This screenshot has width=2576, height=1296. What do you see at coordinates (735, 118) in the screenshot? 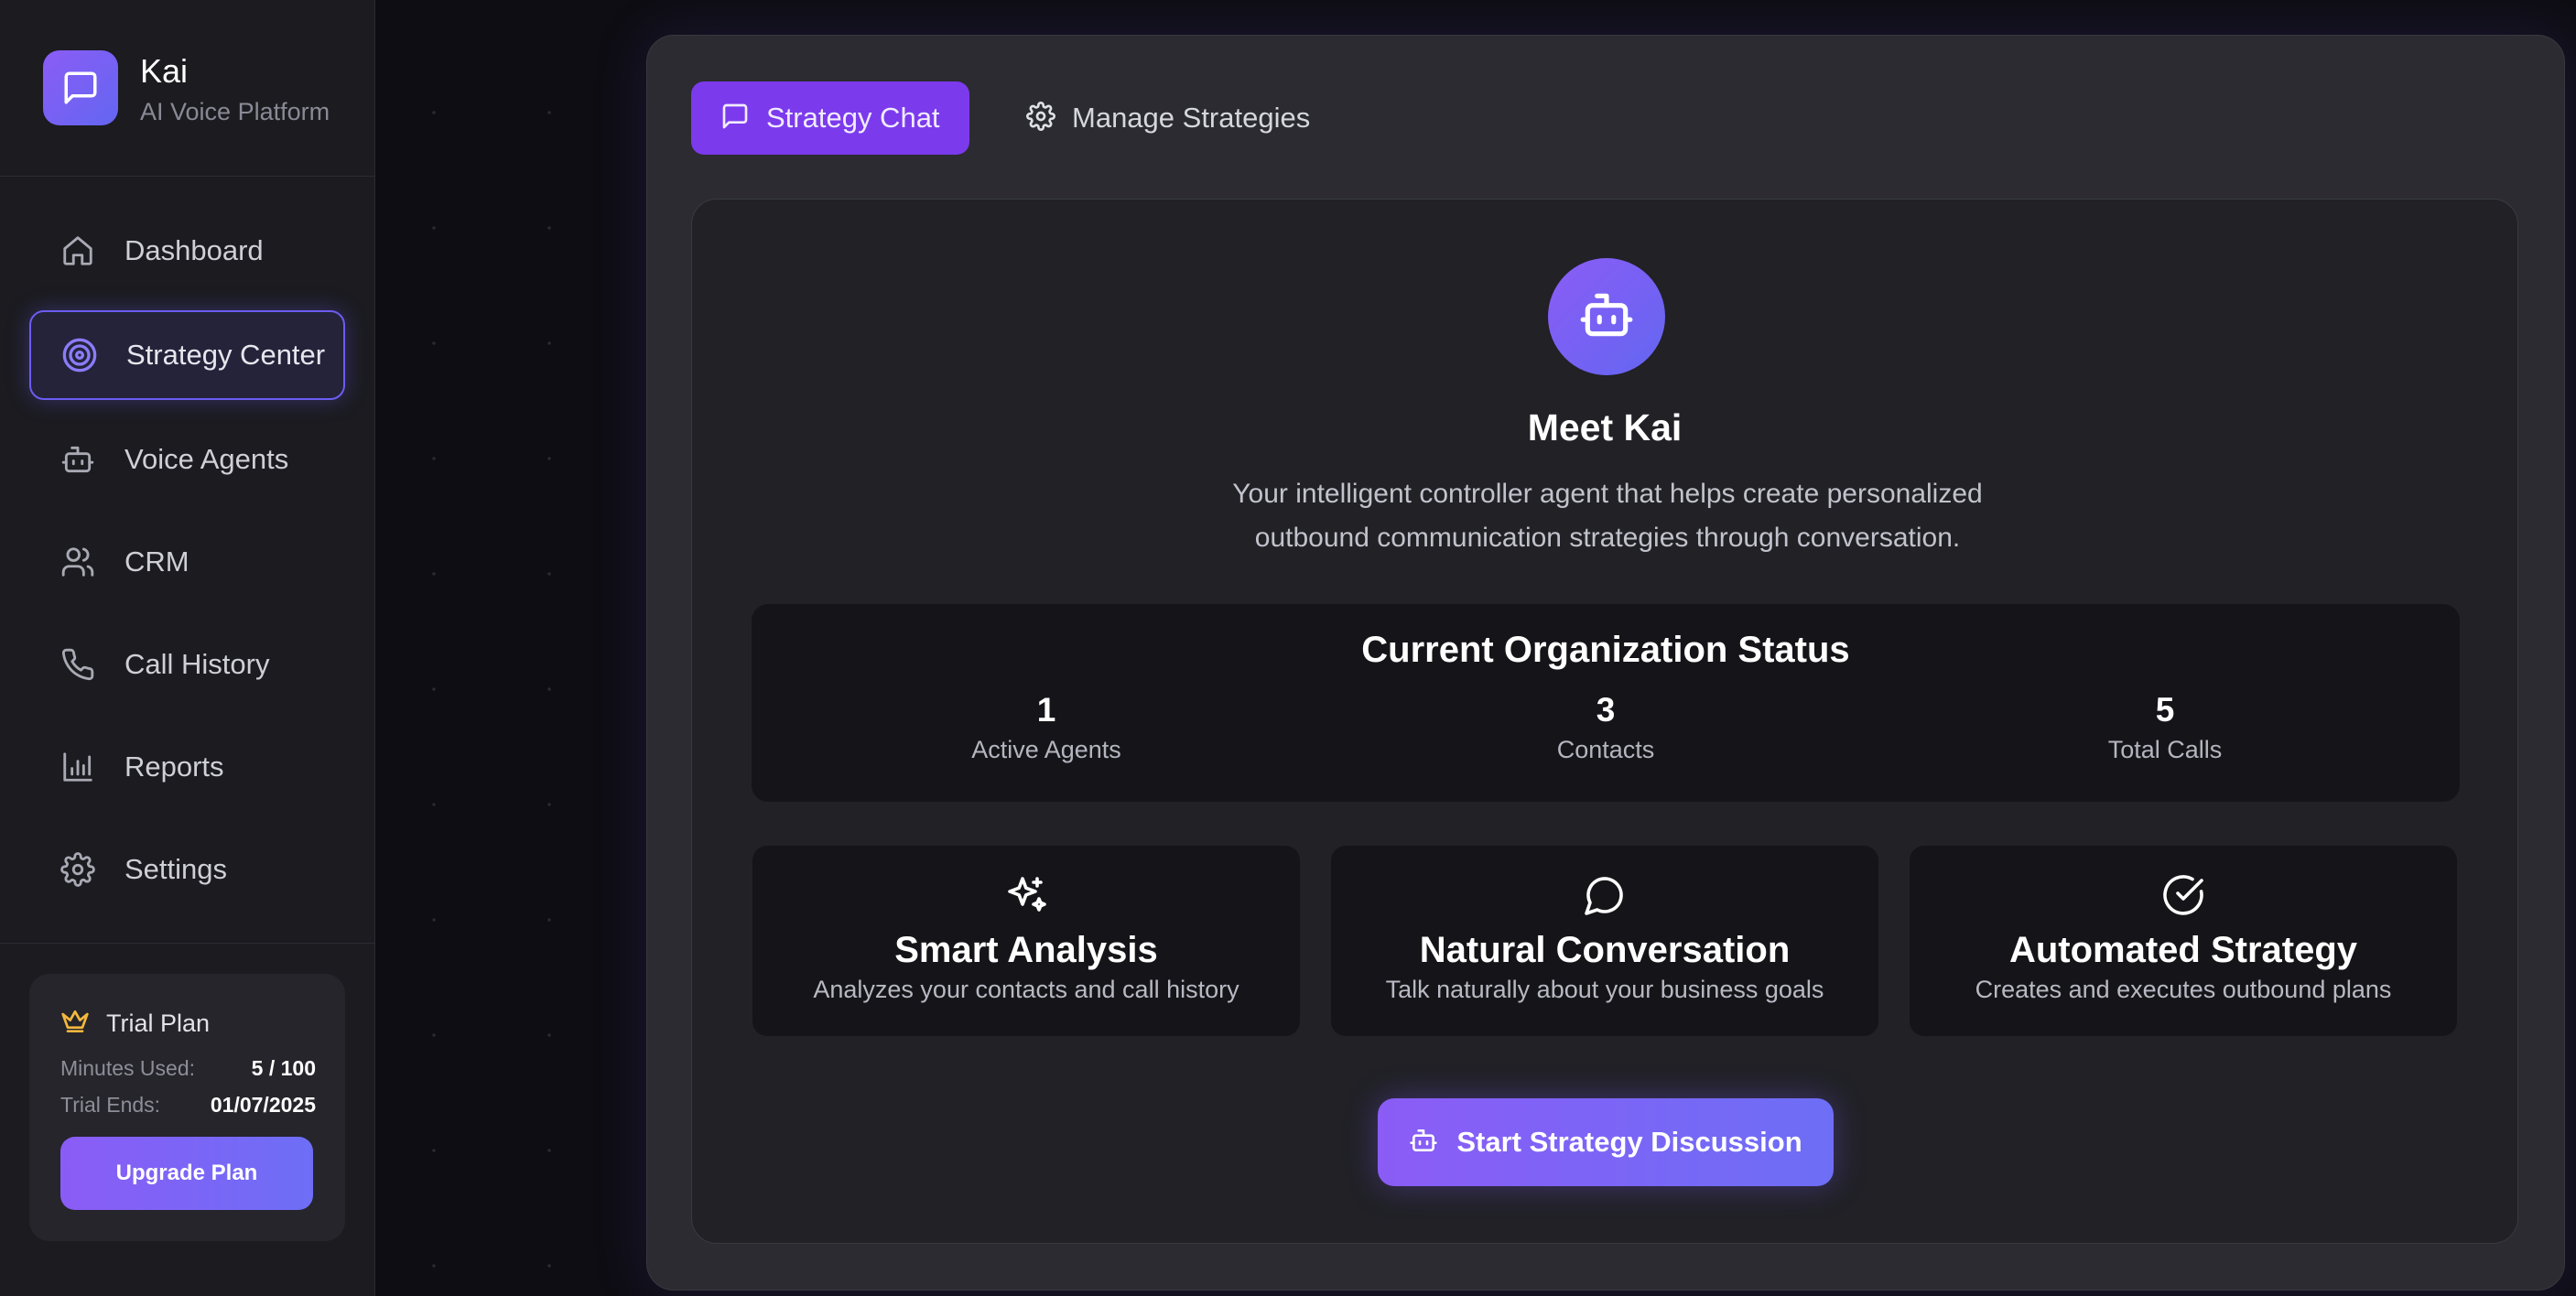
I see `chat-icon` at bounding box center [735, 118].